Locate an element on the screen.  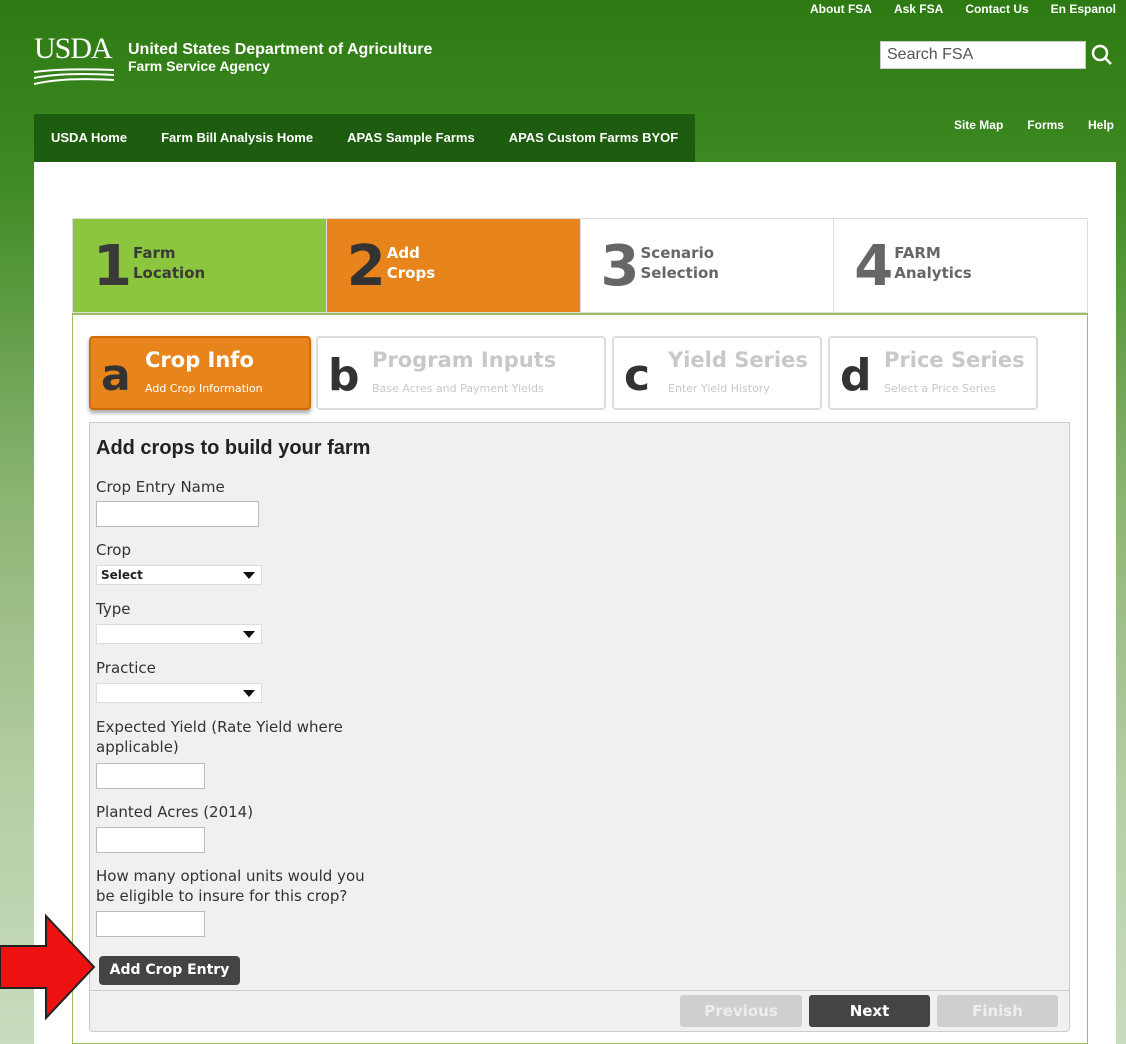
logo-swoosh-icon is located at coordinates (74, 76).